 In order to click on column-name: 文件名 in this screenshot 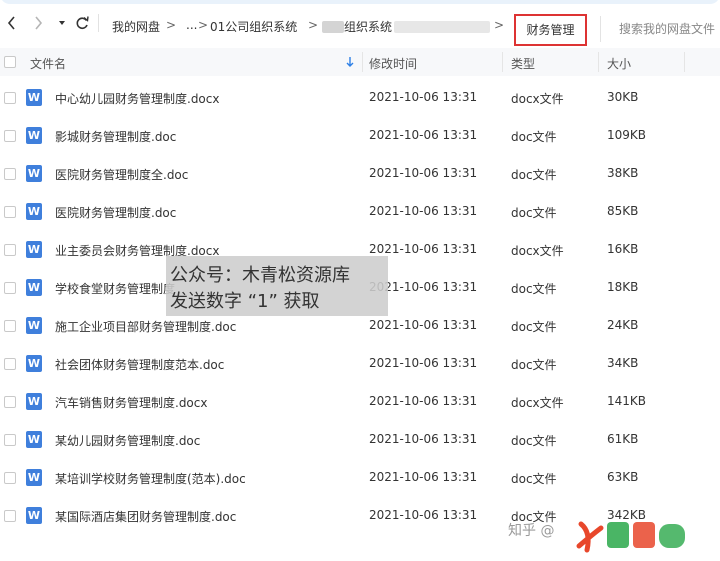, I will do `click(48, 63)`.